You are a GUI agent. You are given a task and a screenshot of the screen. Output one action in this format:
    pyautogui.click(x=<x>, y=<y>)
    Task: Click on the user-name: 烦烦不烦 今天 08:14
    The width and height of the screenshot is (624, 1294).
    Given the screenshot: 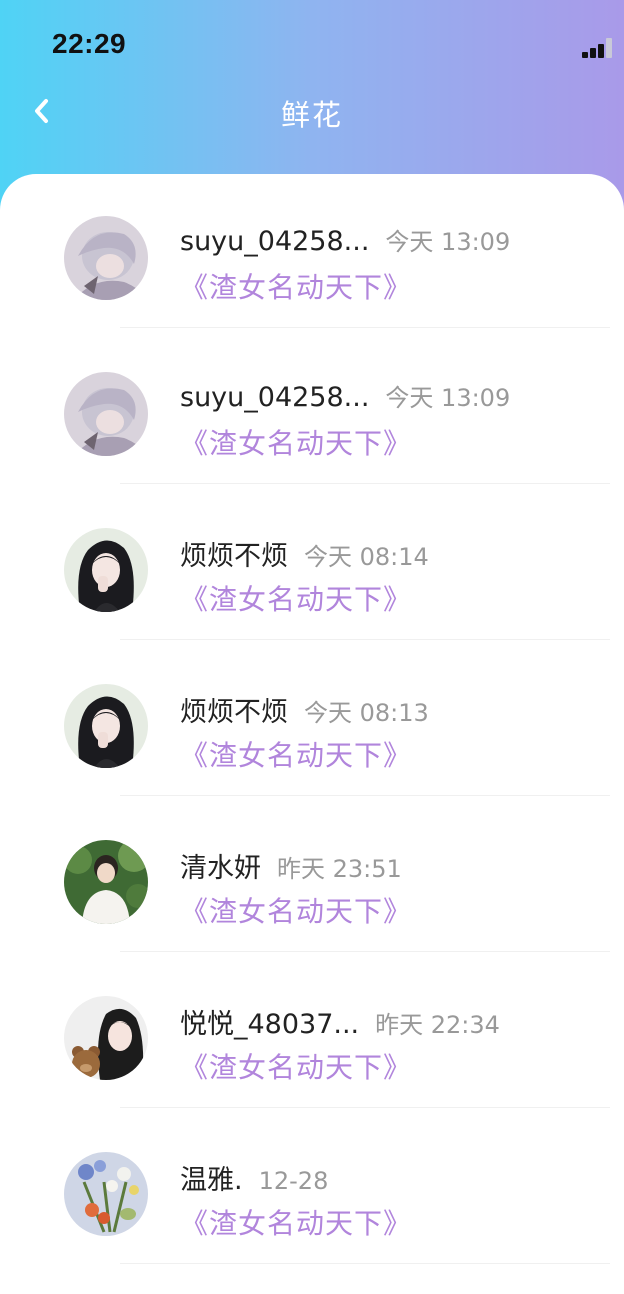 What is the action you would take?
    pyautogui.click(x=304, y=556)
    